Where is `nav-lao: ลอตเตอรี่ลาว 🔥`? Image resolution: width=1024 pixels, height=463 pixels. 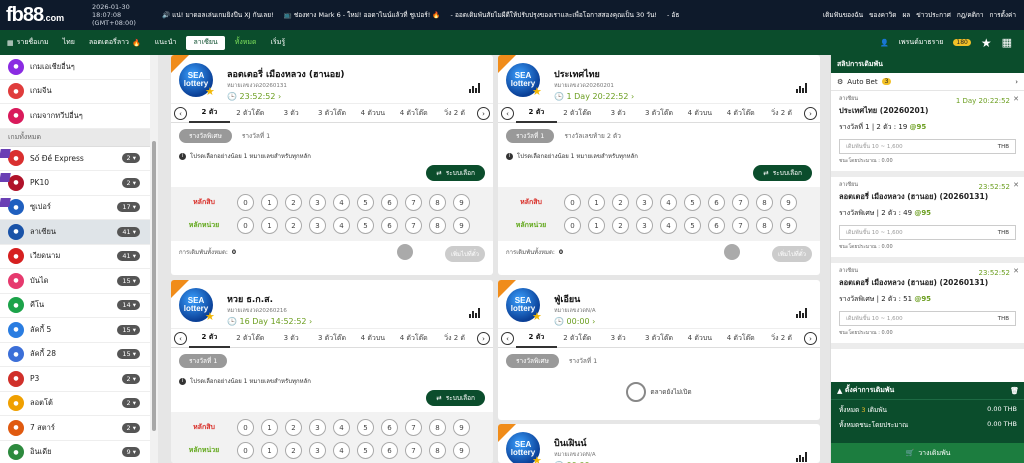
nav-lao: ลอตเตอรี่ลาว 🔥 is located at coordinates (115, 42).